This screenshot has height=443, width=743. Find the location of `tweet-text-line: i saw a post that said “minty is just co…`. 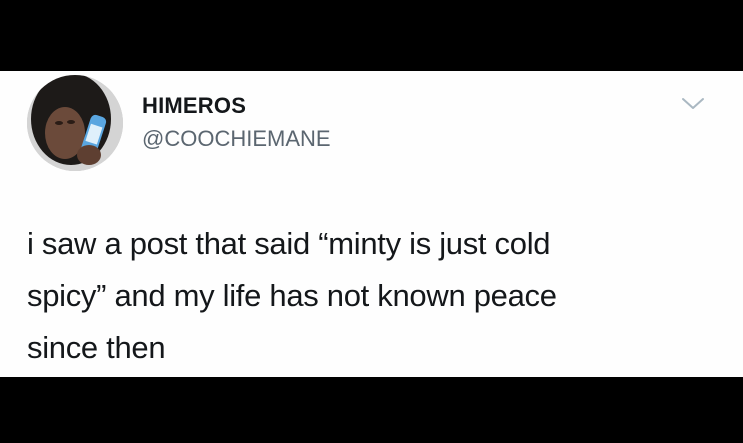

tweet-text-line: i saw a post that said “minty is just co… is located at coordinates (289, 243).